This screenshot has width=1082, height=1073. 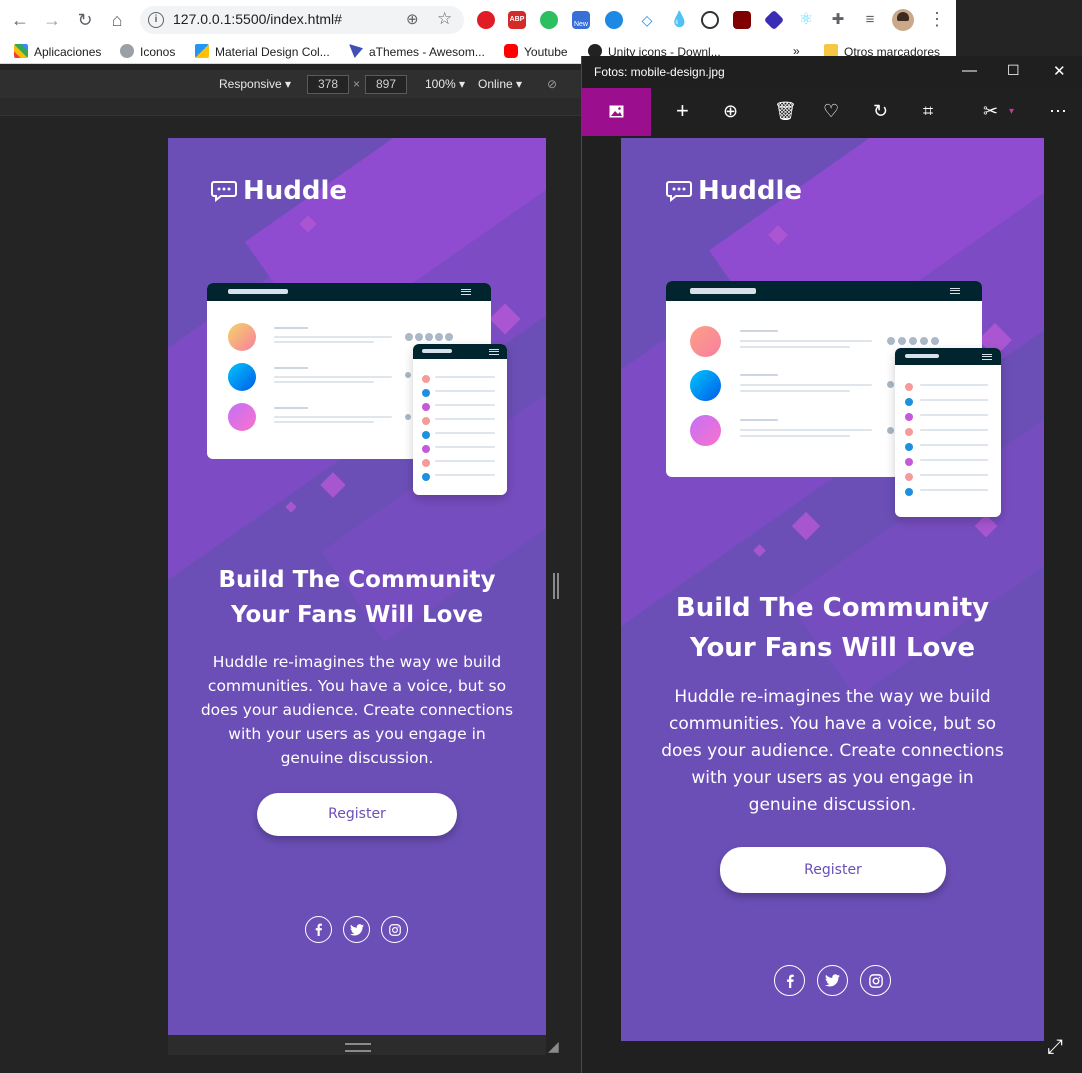 What do you see at coordinates (614, 20) in the screenshot?
I see `messenger-icon` at bounding box center [614, 20].